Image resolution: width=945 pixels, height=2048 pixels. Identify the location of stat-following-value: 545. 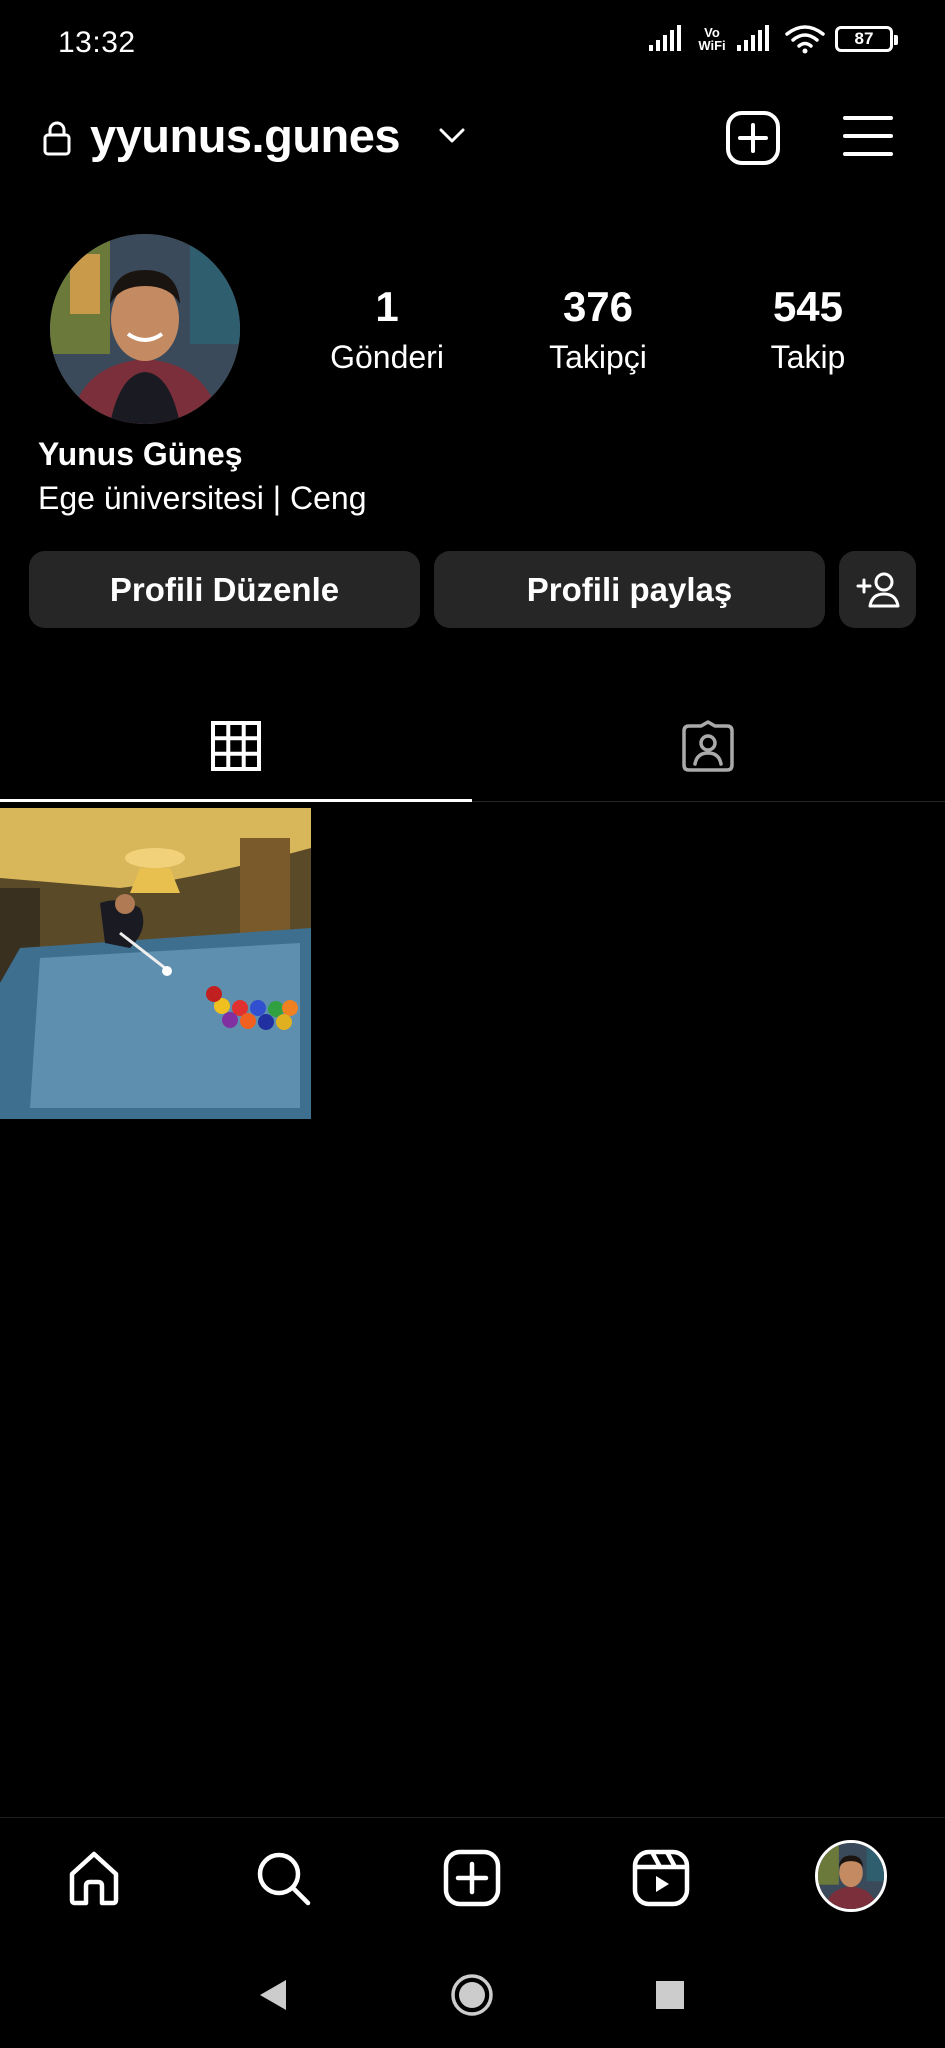
(808, 306).